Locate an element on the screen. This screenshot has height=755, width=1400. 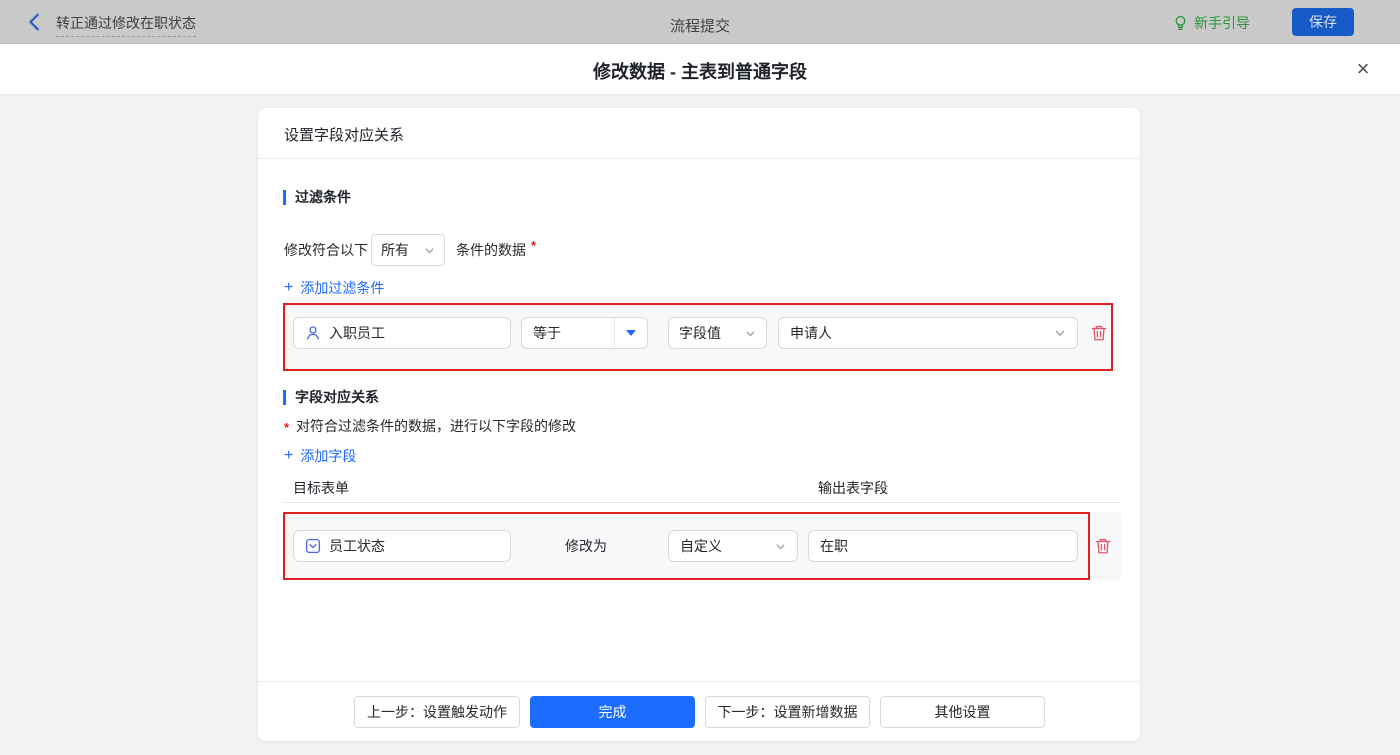
newbie-guide-button: 新手引导 is located at coordinates (1211, 23).